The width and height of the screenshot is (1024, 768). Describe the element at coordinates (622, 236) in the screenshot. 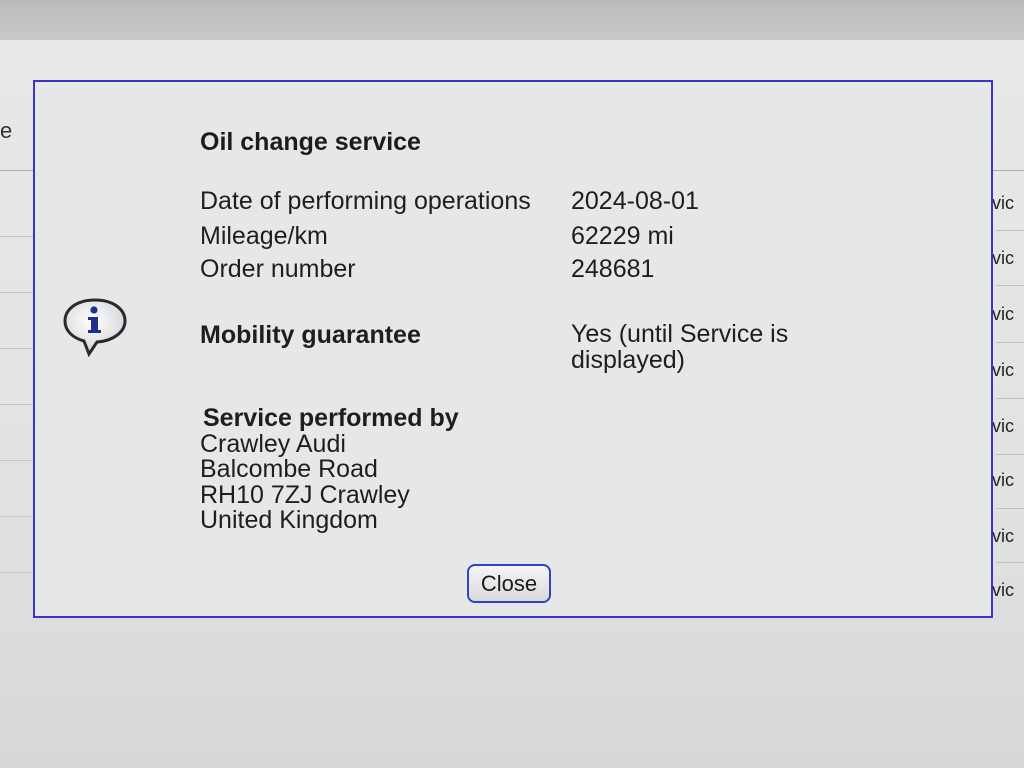

I see `field-value-mileage: 62229 mi` at that location.